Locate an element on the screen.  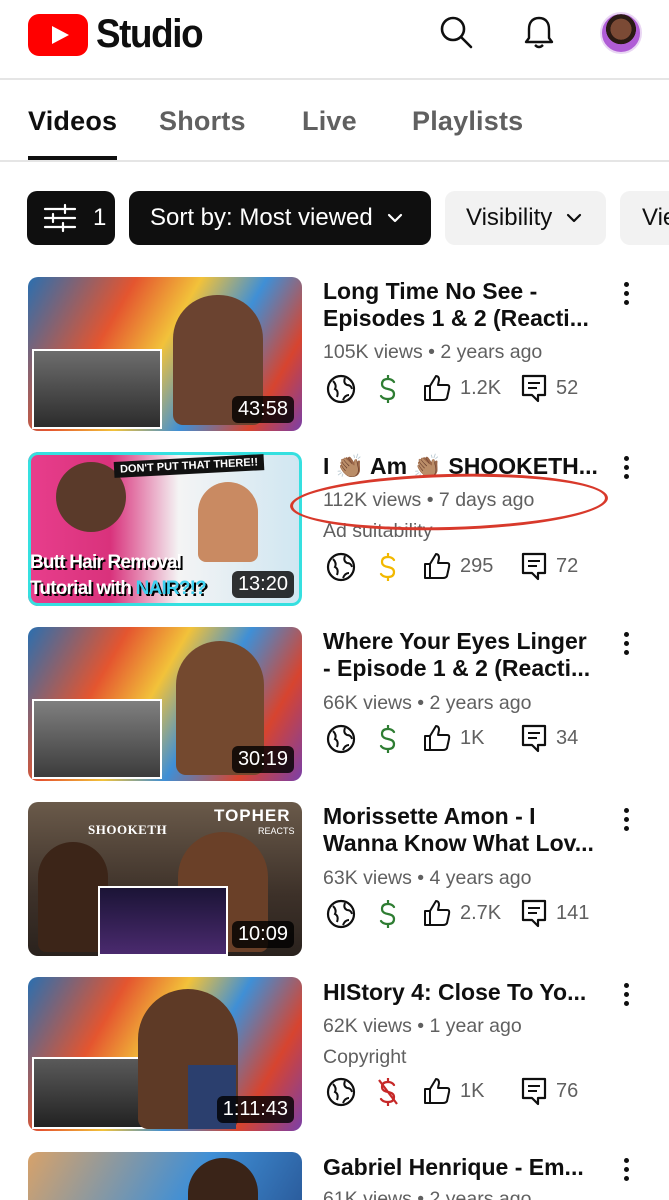
tab-live: Live is located at coordinates (329, 121).